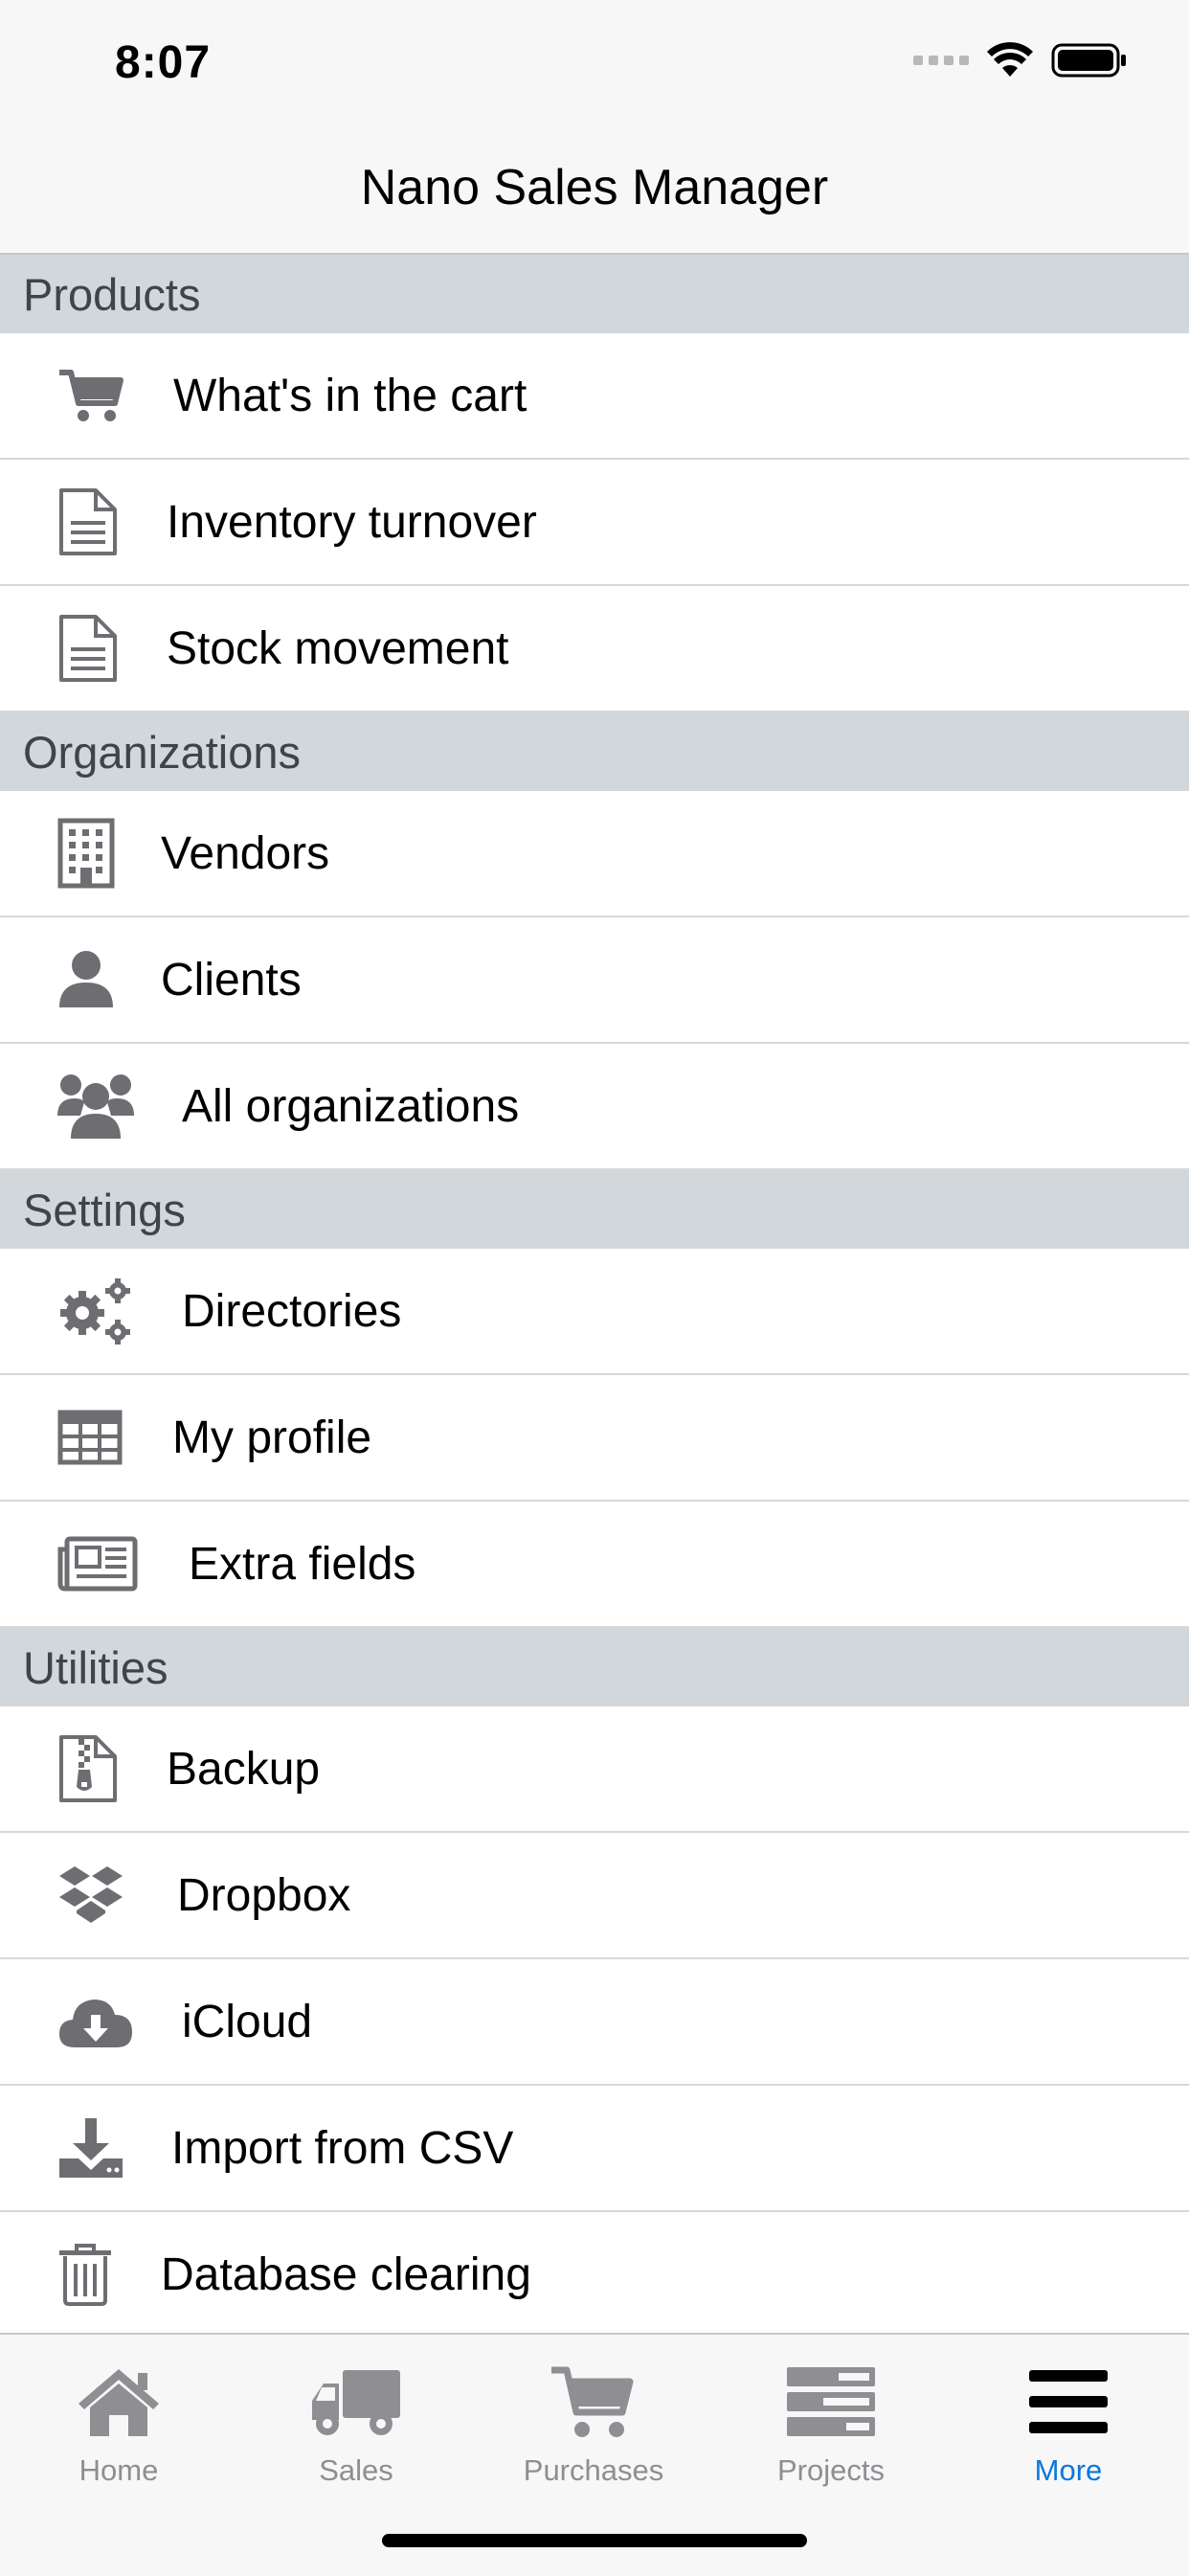 This screenshot has height=2576, width=1189. Describe the element at coordinates (594, 523) in the screenshot. I see `menu-item-inventory-turnover: Inventory turnover` at that location.